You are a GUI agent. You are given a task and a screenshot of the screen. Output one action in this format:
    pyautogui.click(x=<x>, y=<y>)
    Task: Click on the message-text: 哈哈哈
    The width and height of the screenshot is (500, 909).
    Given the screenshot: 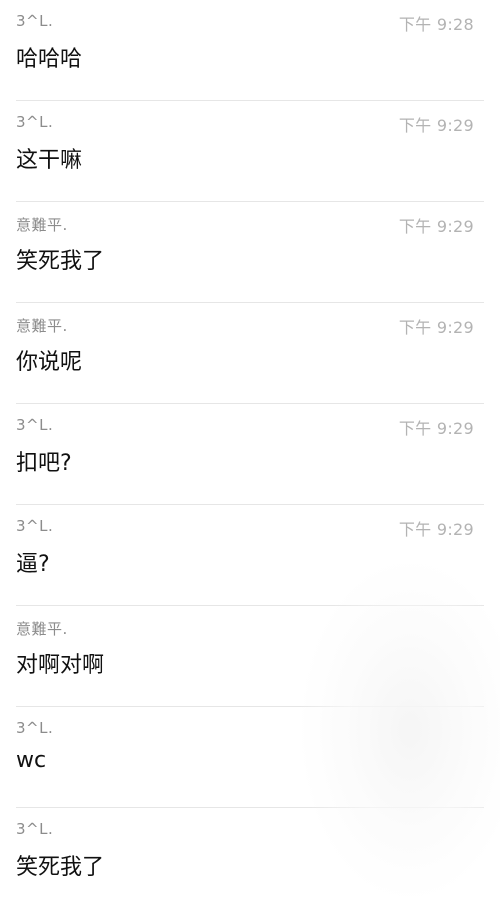 What is the action you would take?
    pyautogui.click(x=49, y=59)
    